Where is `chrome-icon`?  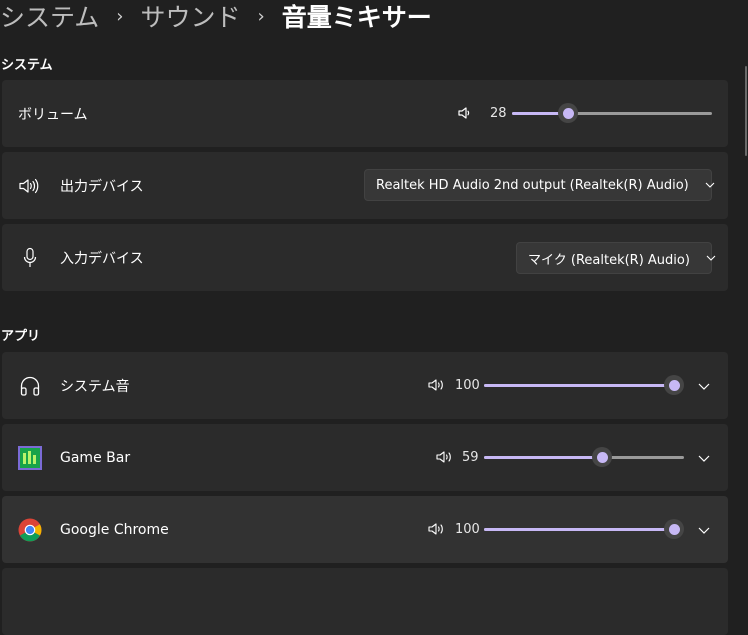
chrome-icon is located at coordinates (30, 530).